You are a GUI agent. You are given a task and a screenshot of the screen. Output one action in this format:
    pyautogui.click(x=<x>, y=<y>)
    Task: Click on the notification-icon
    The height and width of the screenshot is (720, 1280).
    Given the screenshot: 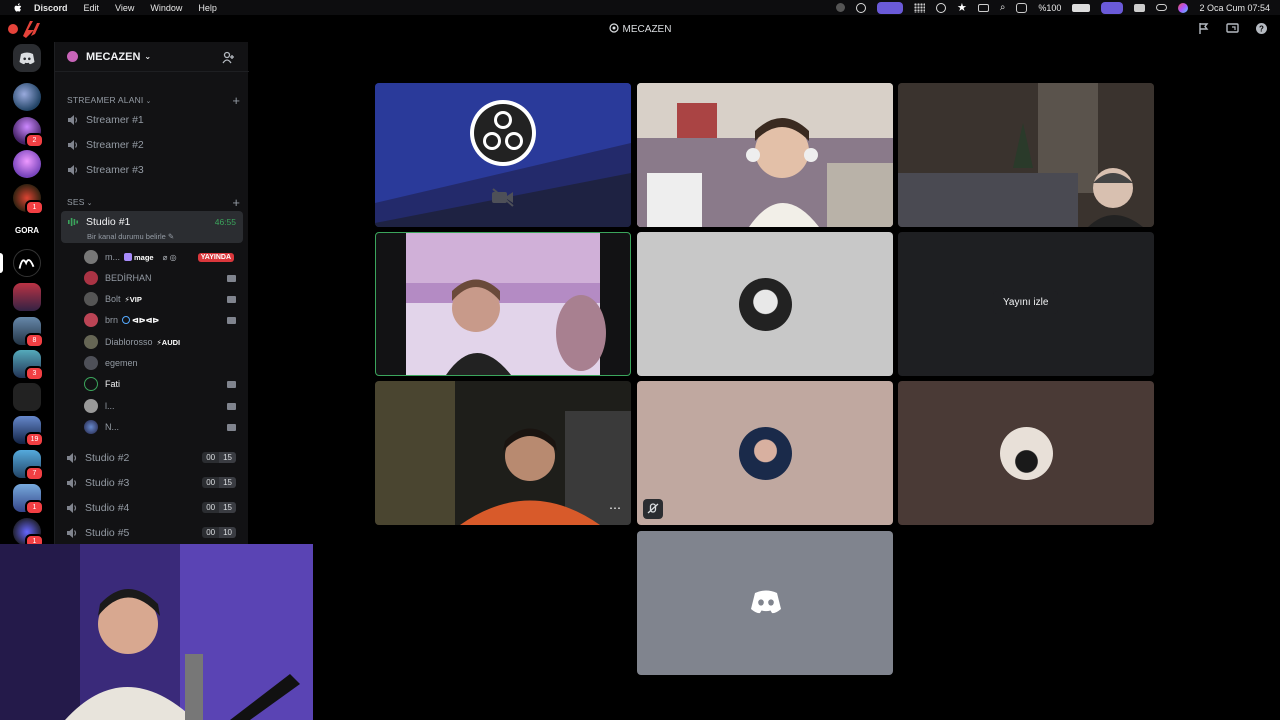 What is the action you would take?
    pyautogui.click(x=1140, y=7)
    